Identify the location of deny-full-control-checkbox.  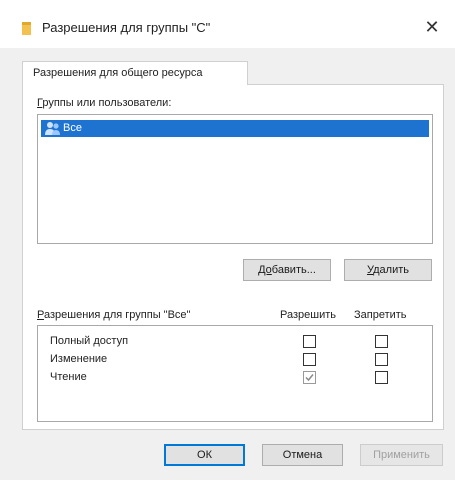
(381, 341).